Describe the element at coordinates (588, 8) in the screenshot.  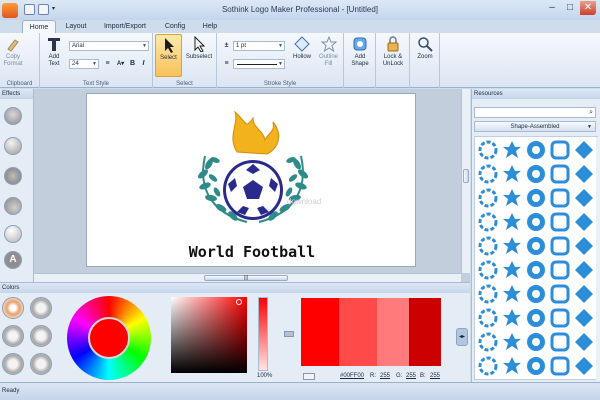
I see `close-button: ✕` at that location.